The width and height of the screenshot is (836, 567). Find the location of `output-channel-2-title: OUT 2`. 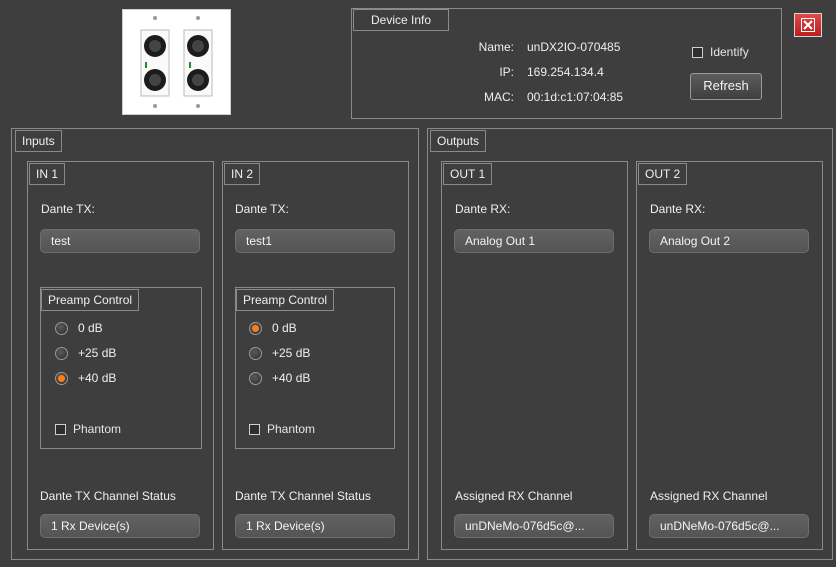

output-channel-2-title: OUT 2 is located at coordinates (663, 174).